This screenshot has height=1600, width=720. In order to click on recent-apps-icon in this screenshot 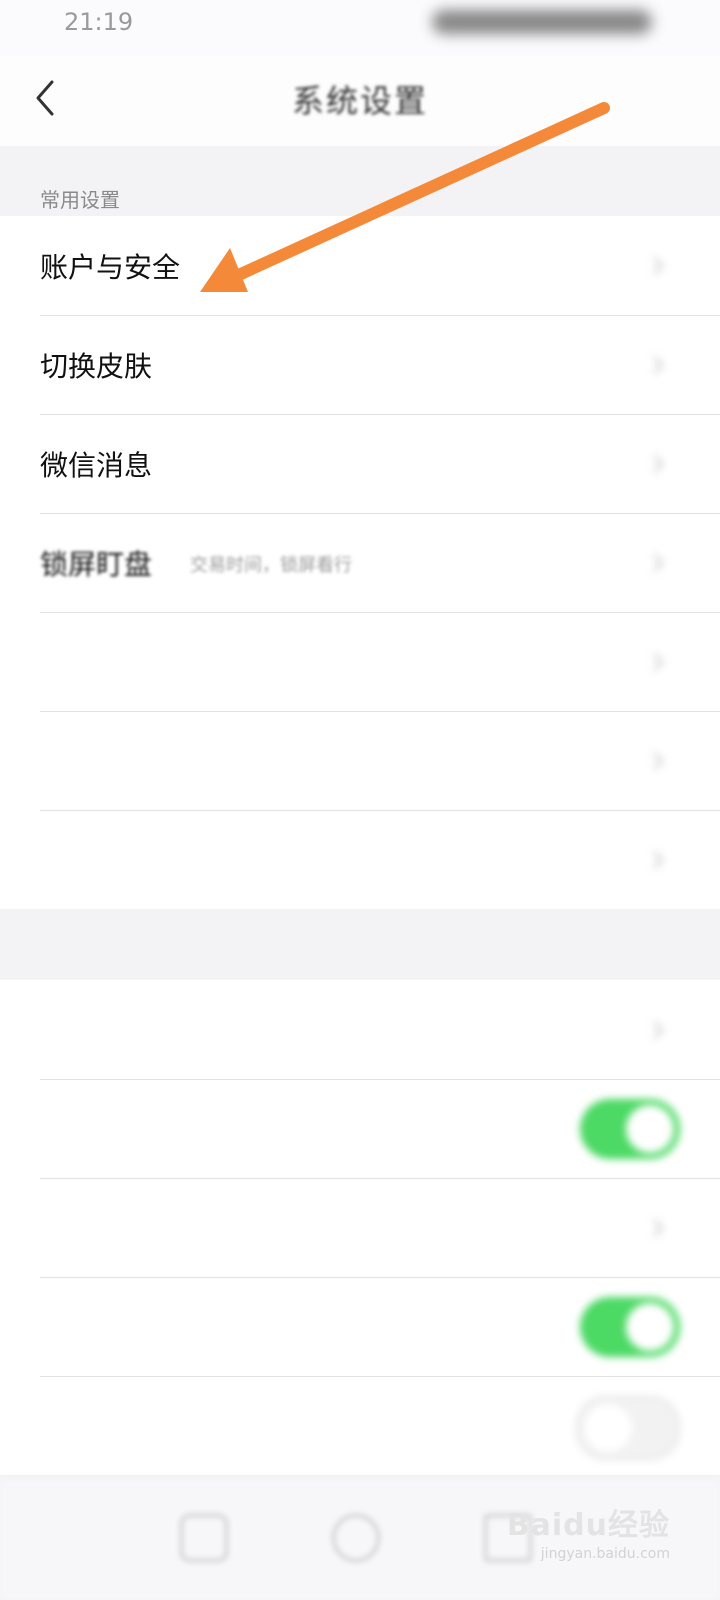, I will do `click(204, 1538)`.